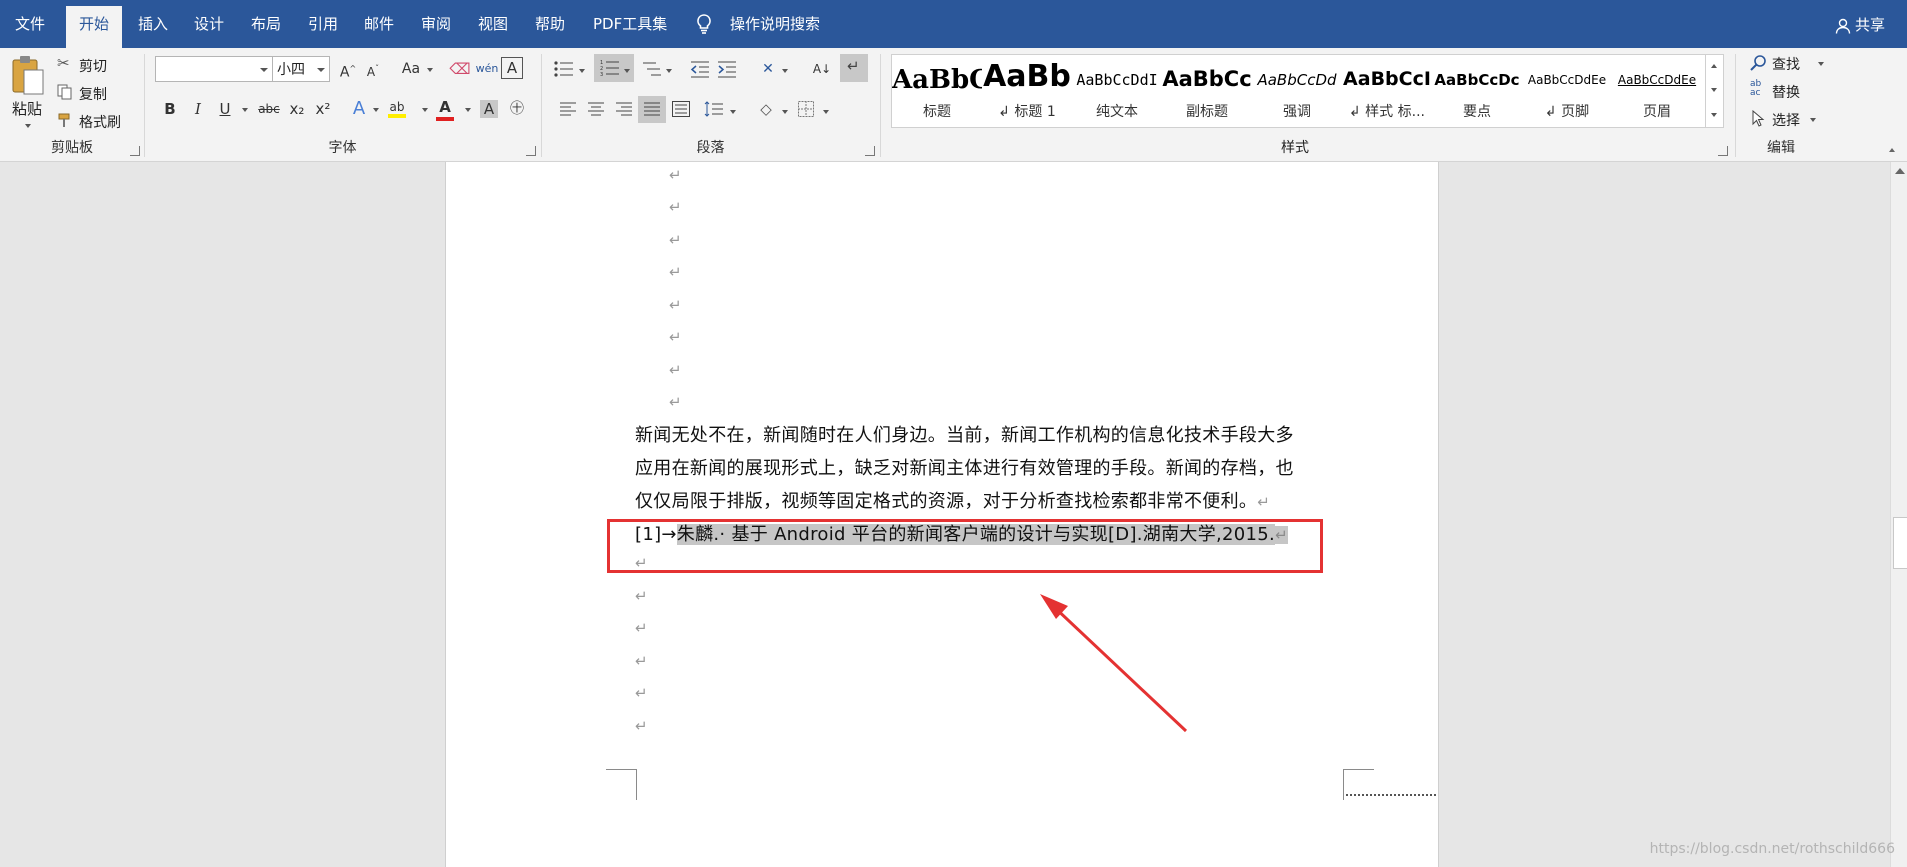 The image size is (1907, 867). I want to click on strikethrough-button: abc, so click(269, 109).